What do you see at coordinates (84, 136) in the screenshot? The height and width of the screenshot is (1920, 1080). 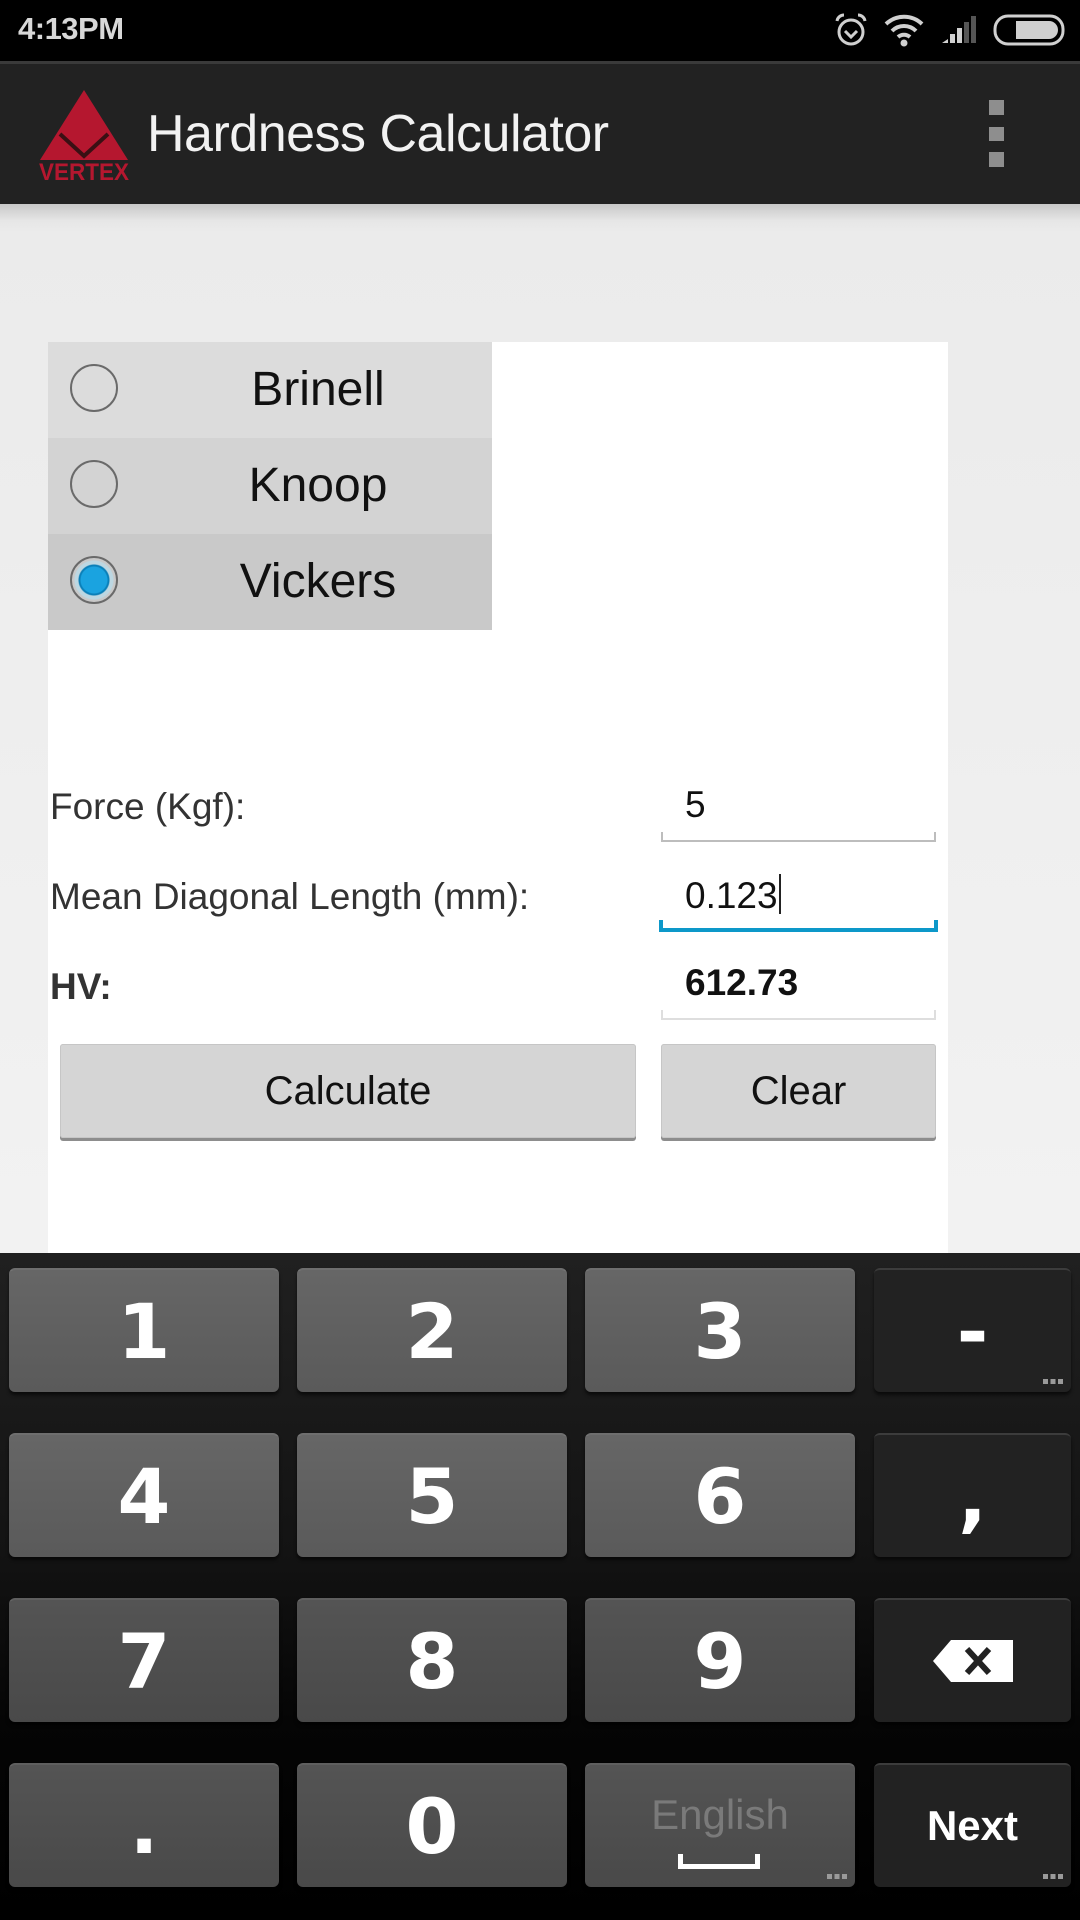 I see `vertex-logo: VERTEX` at bounding box center [84, 136].